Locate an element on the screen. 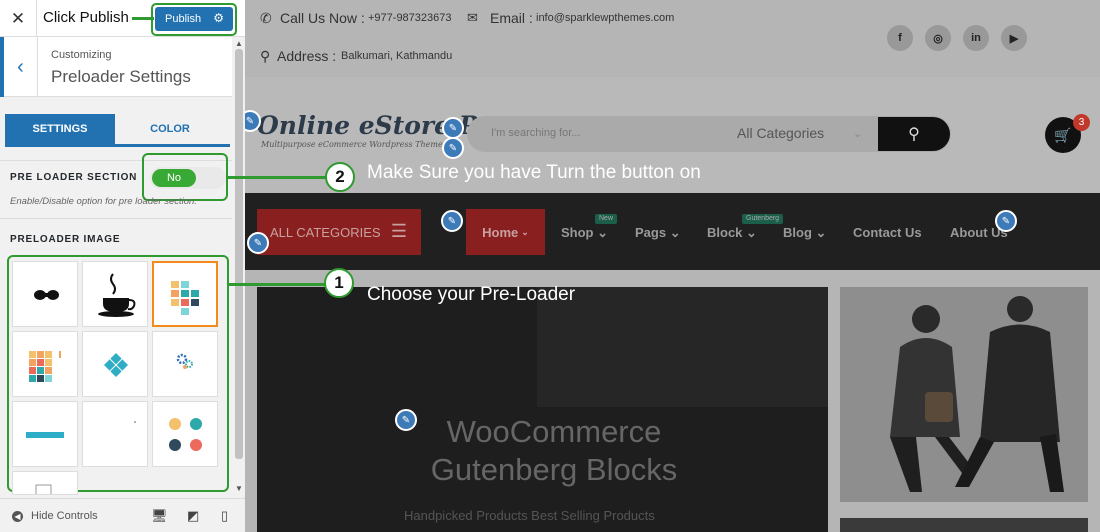 This screenshot has width=1100, height=532. collapse-icon: ◀ is located at coordinates (17, 516).